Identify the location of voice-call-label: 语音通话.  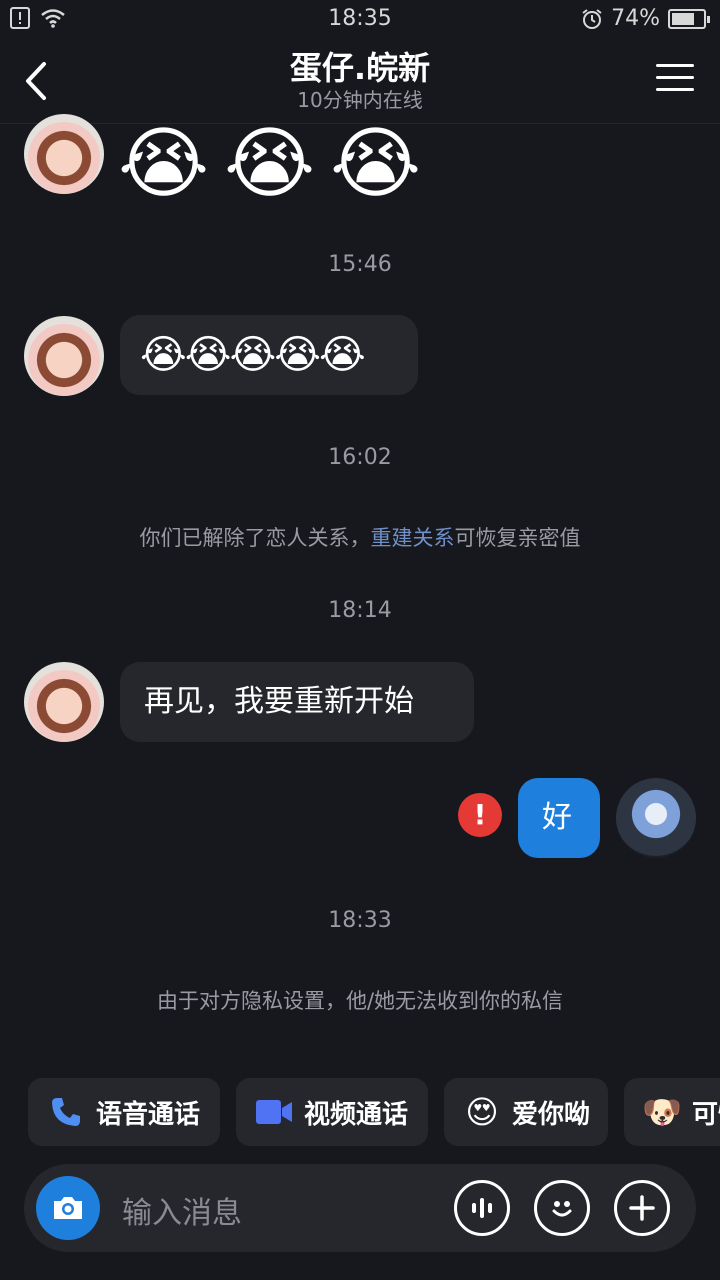
(148, 1114).